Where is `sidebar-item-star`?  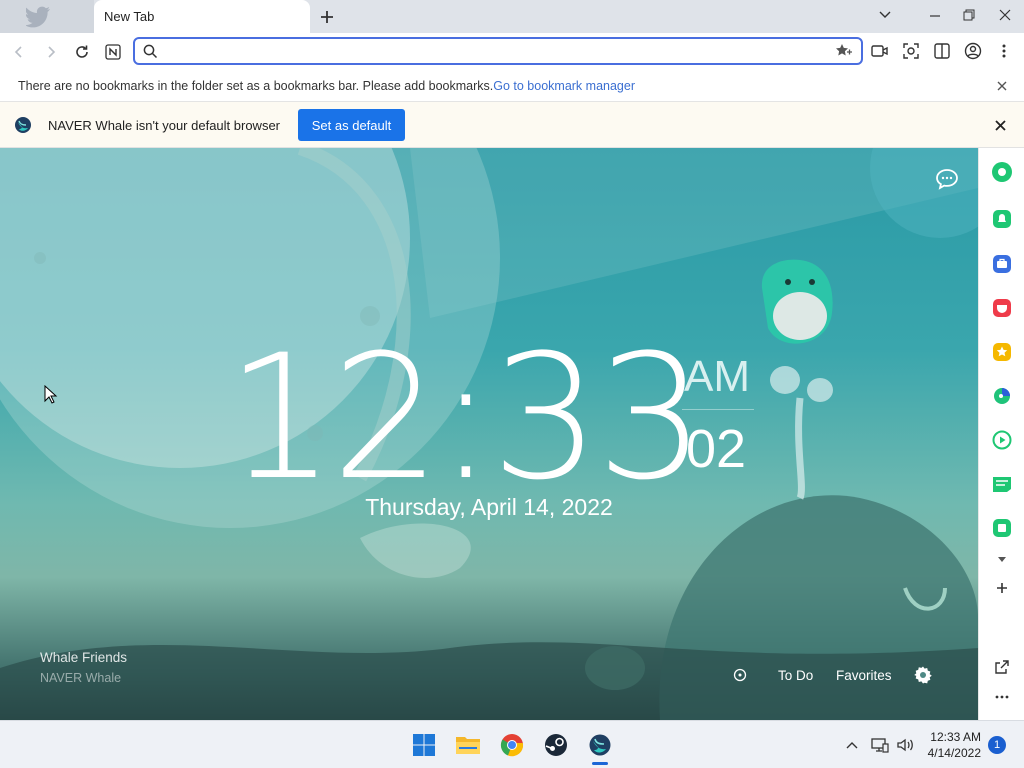
sidebar-item-star is located at coordinates (1002, 352).